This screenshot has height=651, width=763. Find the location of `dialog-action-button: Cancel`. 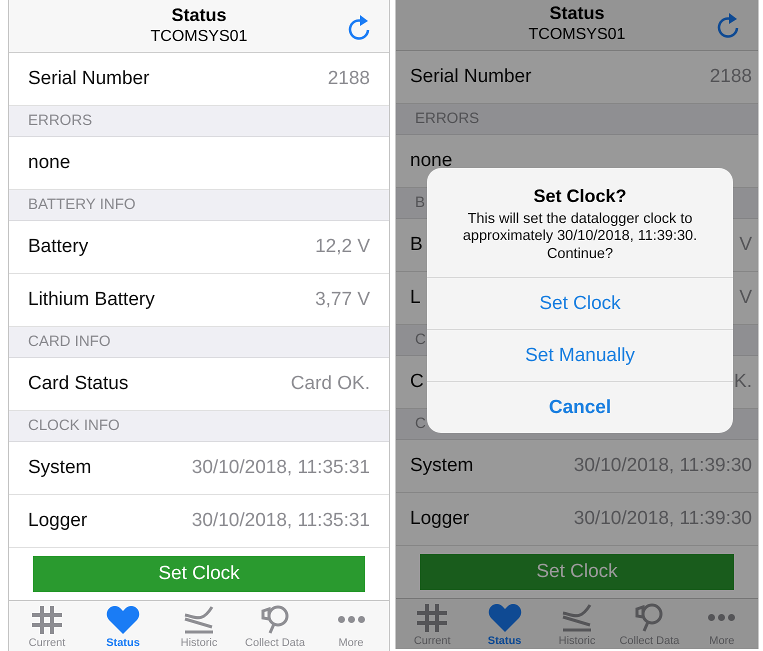

dialog-action-button: Cancel is located at coordinates (580, 407).